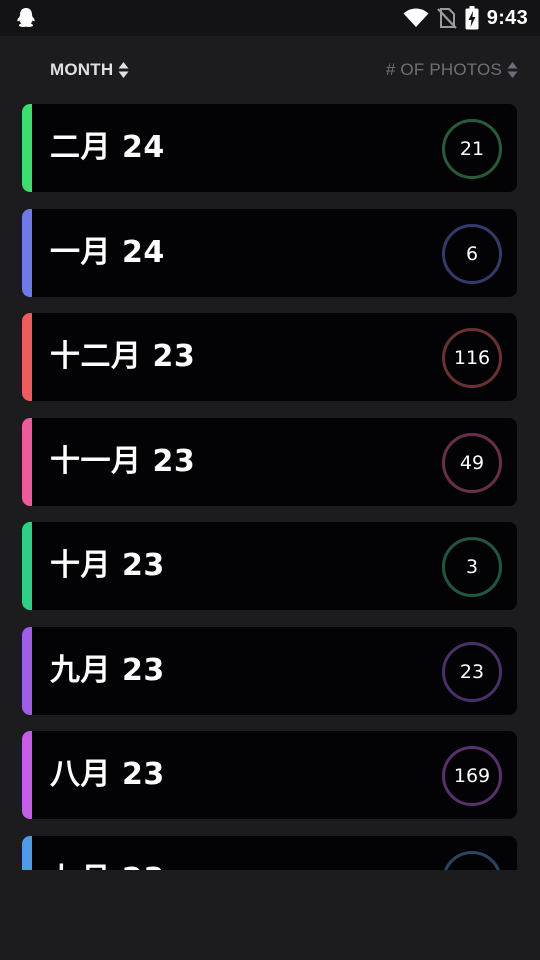 This screenshot has height=960, width=540. Describe the element at coordinates (472, 358) in the screenshot. I see `photo-count-badge: 116` at that location.